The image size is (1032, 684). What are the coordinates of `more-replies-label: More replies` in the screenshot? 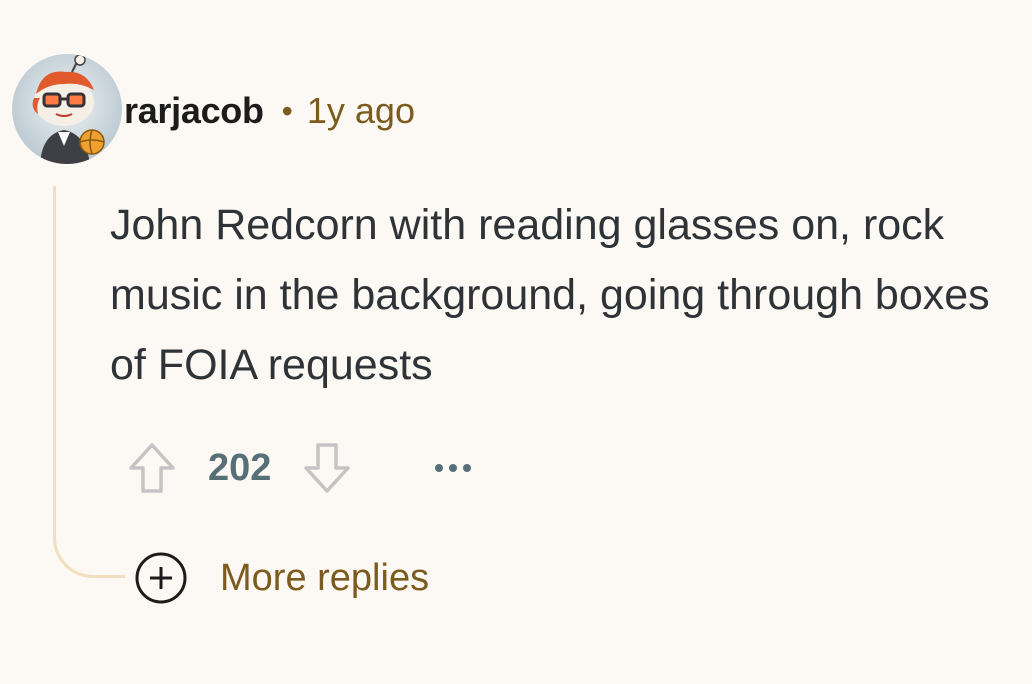 It's located at (325, 577).